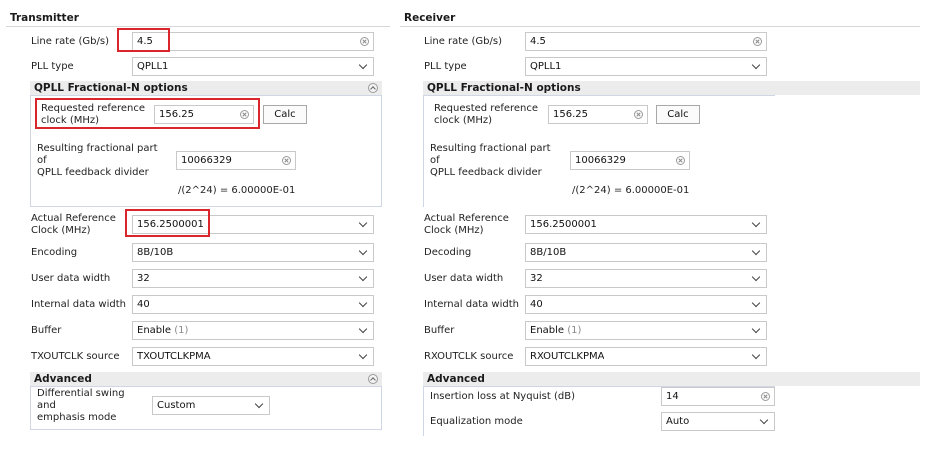  Describe the element at coordinates (70, 41) in the screenshot. I see `tx-line-rate-label: Line rate (Gb/s)` at that location.